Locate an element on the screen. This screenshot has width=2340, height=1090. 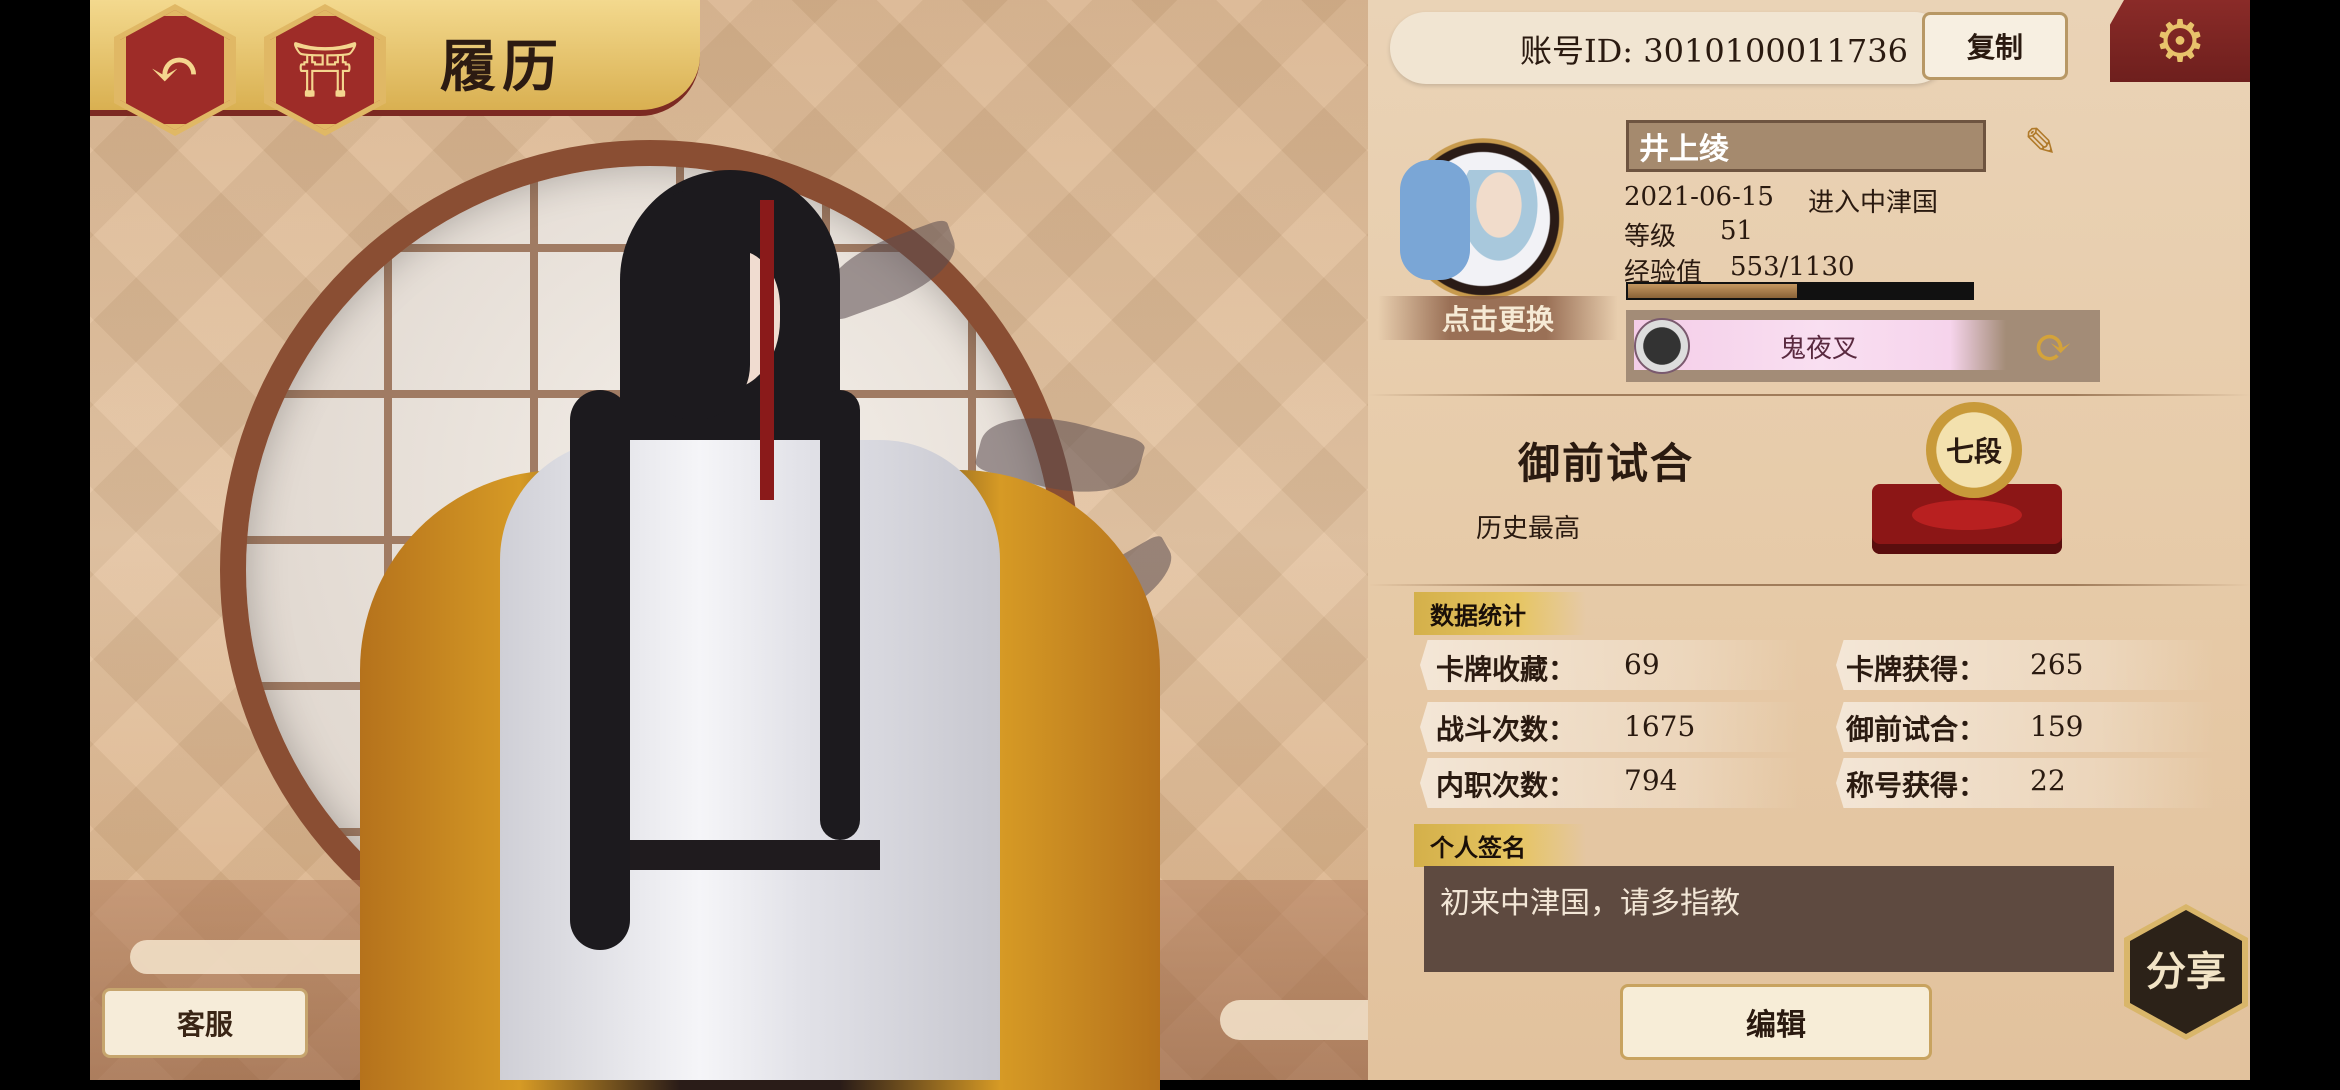
stat-label-internal: 内职次数： is located at coordinates (1506, 785).